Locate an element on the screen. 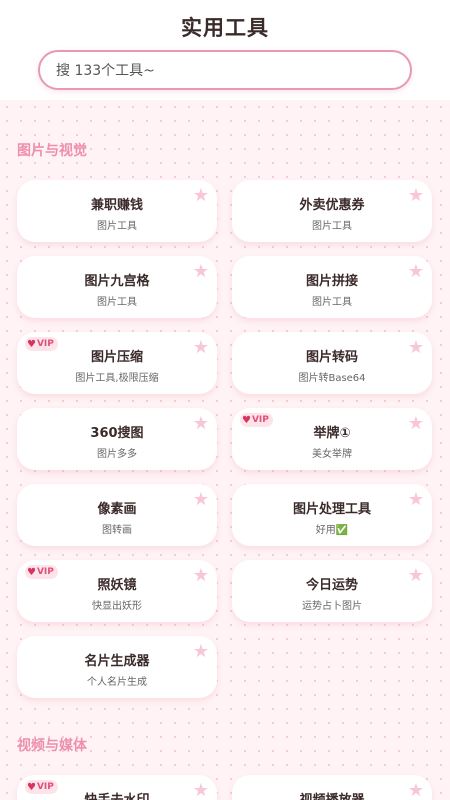 This screenshot has width=450, height=800. tool-card: 视频播放器★ is located at coordinates (332, 787).